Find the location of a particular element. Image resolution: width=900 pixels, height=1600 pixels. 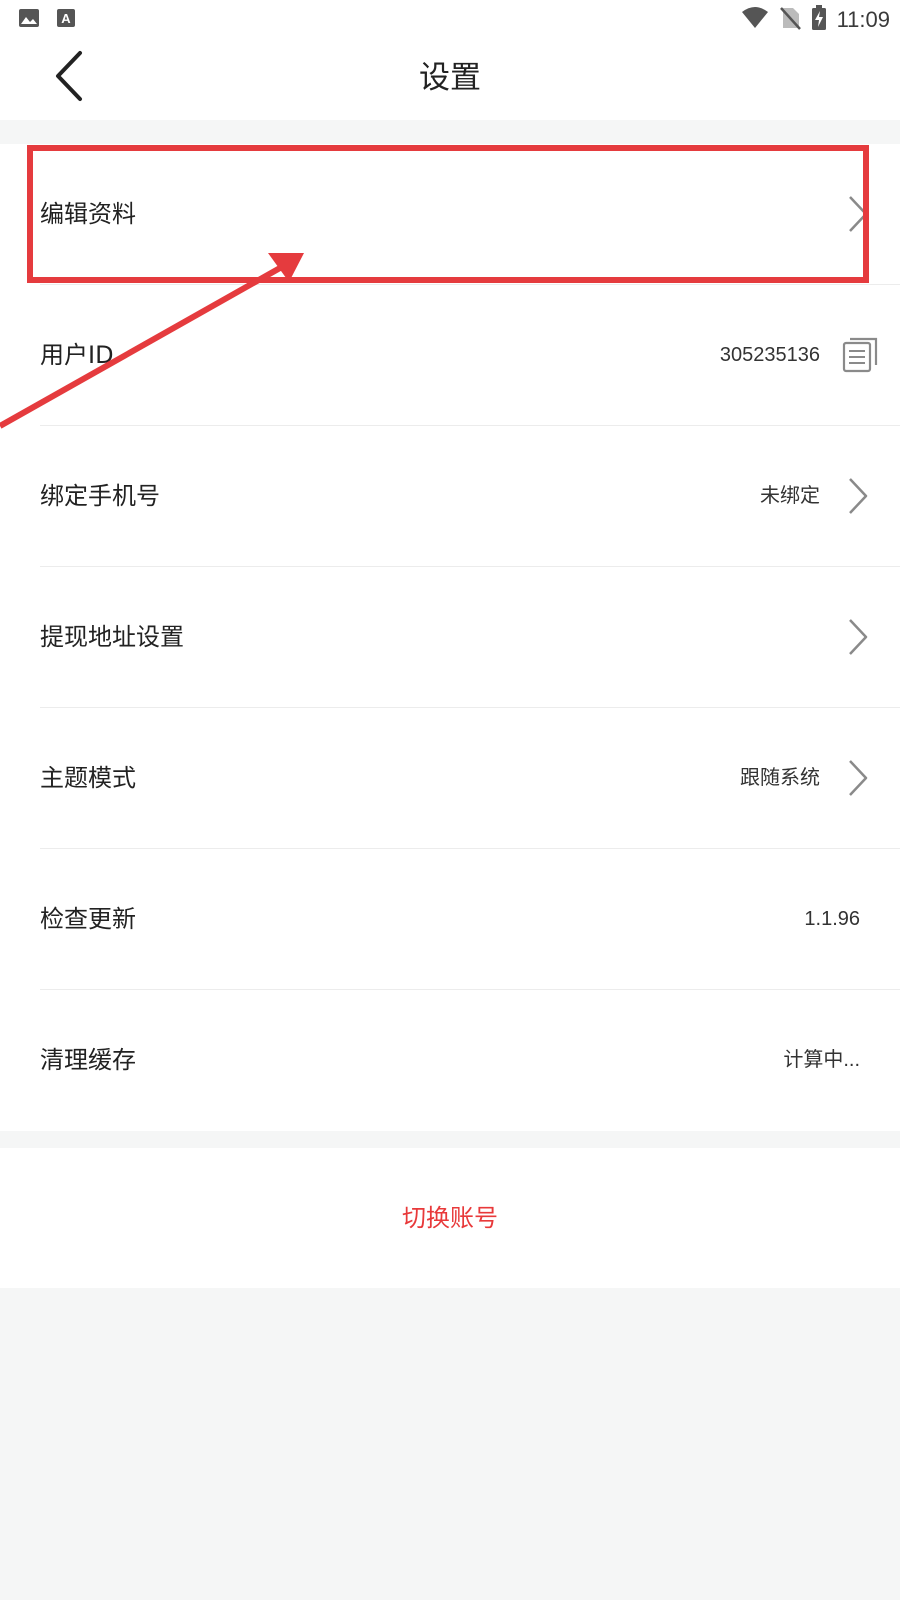

settings-row-edit-profile: 编辑资料 is located at coordinates (450, 214).